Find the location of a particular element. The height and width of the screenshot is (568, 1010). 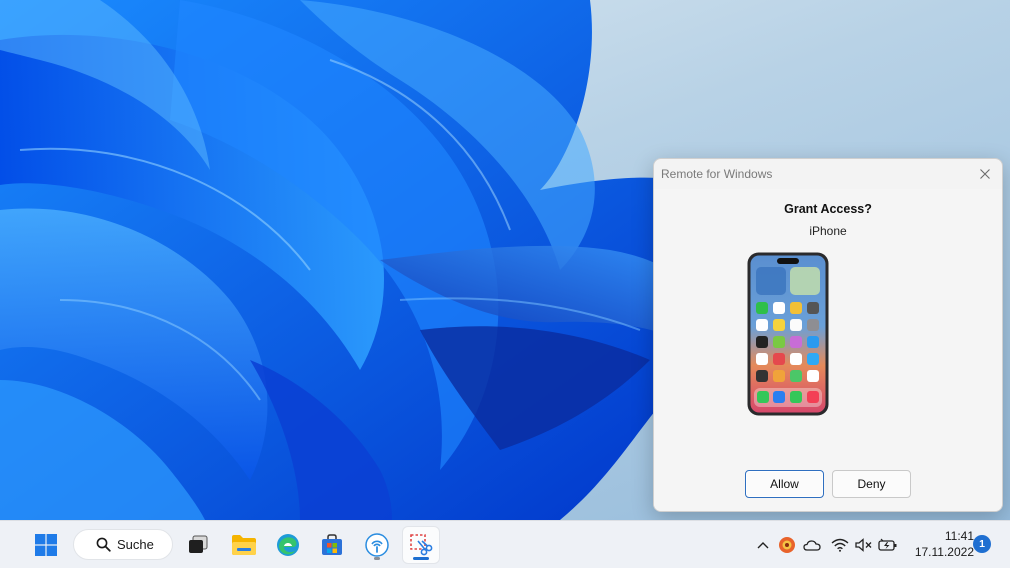

volume-button is located at coordinates (864, 545).